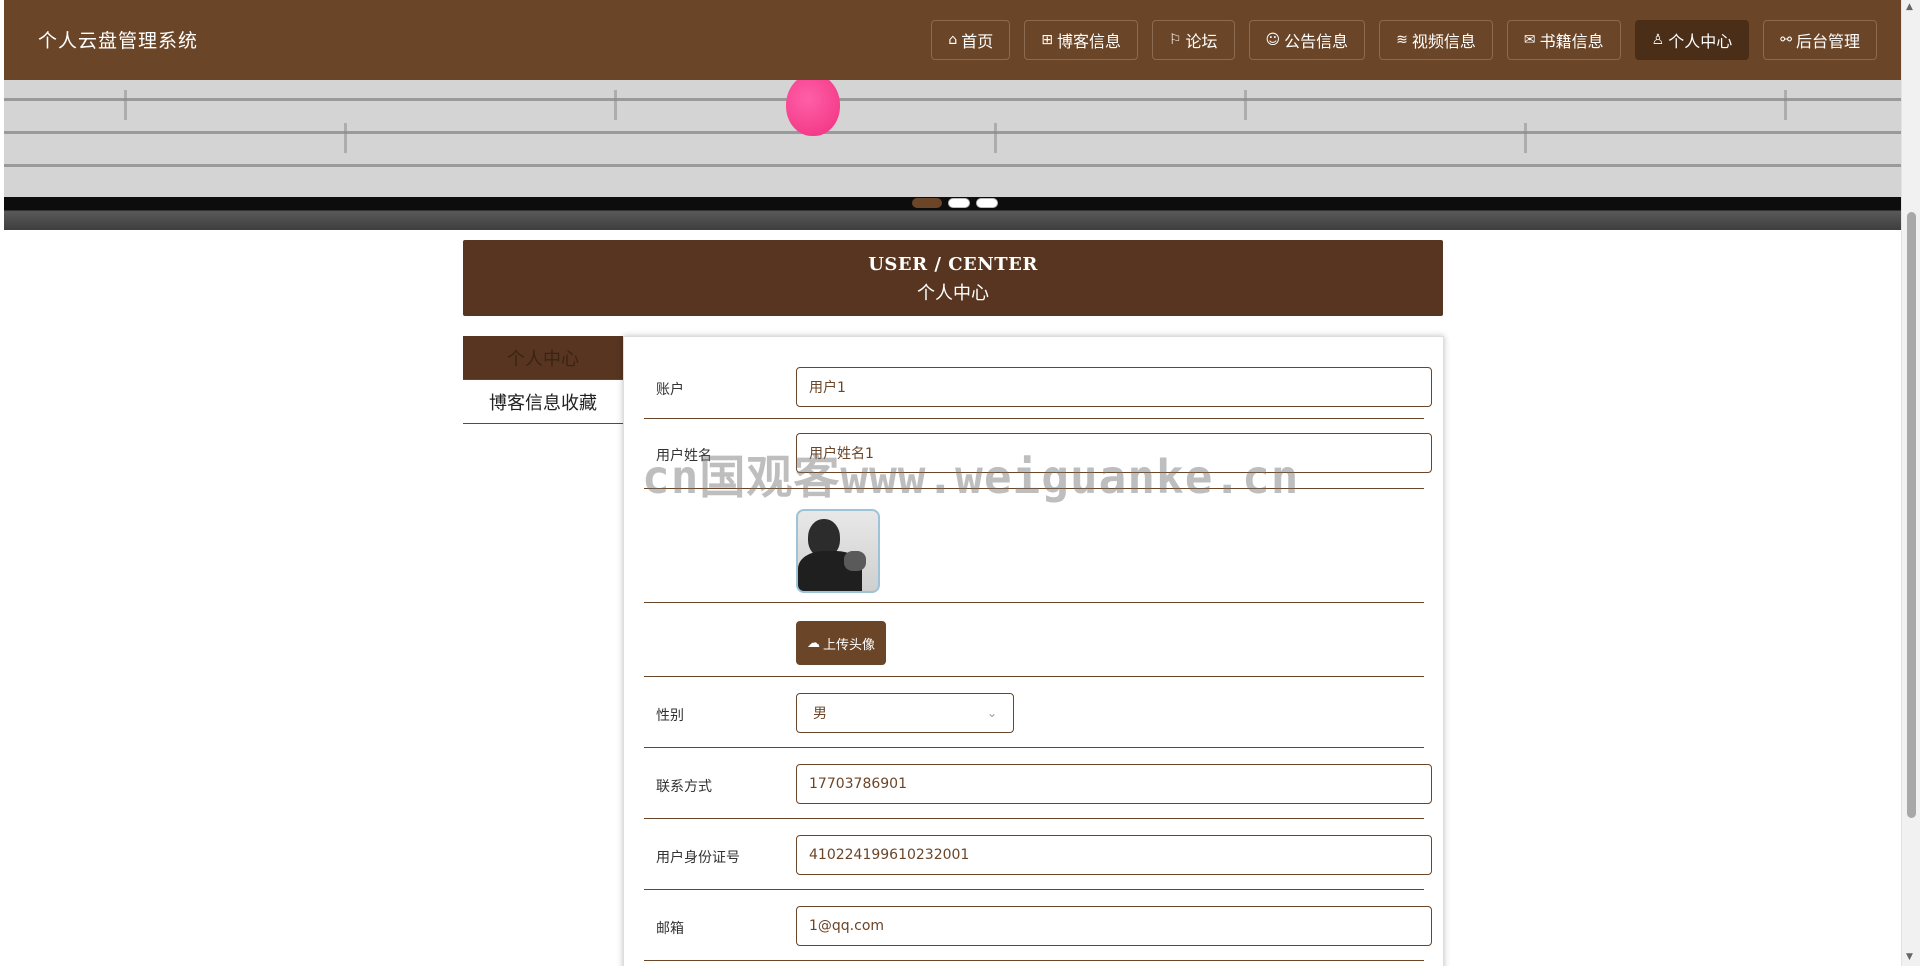  I want to click on nav-video-label: 视频信息, so click(1443, 41).